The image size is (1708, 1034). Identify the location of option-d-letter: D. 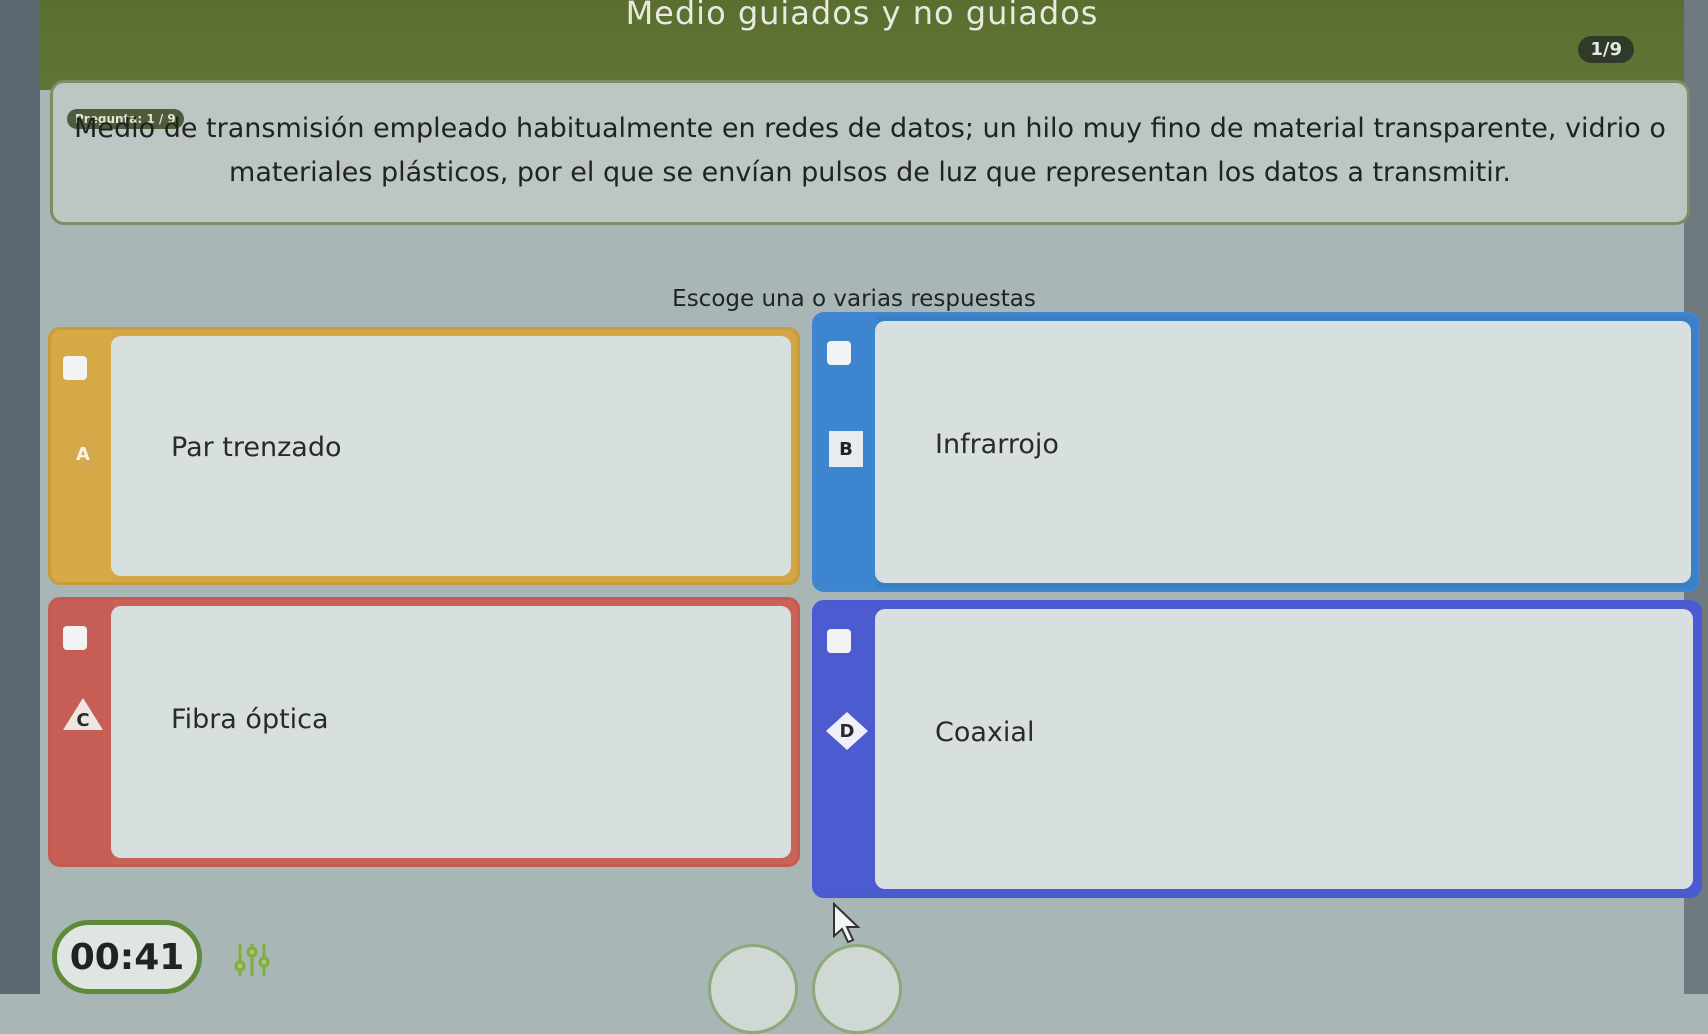
(847, 731).